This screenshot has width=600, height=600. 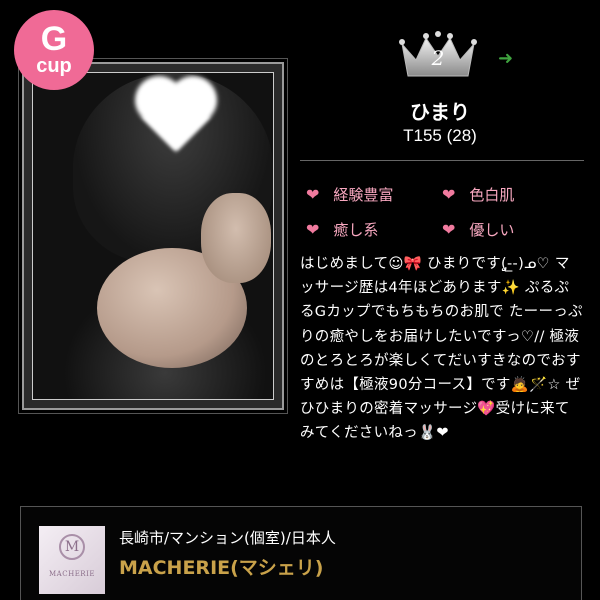 What do you see at coordinates (440, 110) in the screenshot?
I see `cast-name: ひまり` at bounding box center [440, 110].